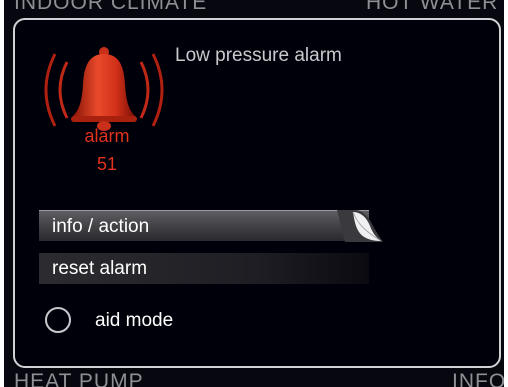 This screenshot has width=508, height=387. I want to click on bell-icon, so click(104, 90).